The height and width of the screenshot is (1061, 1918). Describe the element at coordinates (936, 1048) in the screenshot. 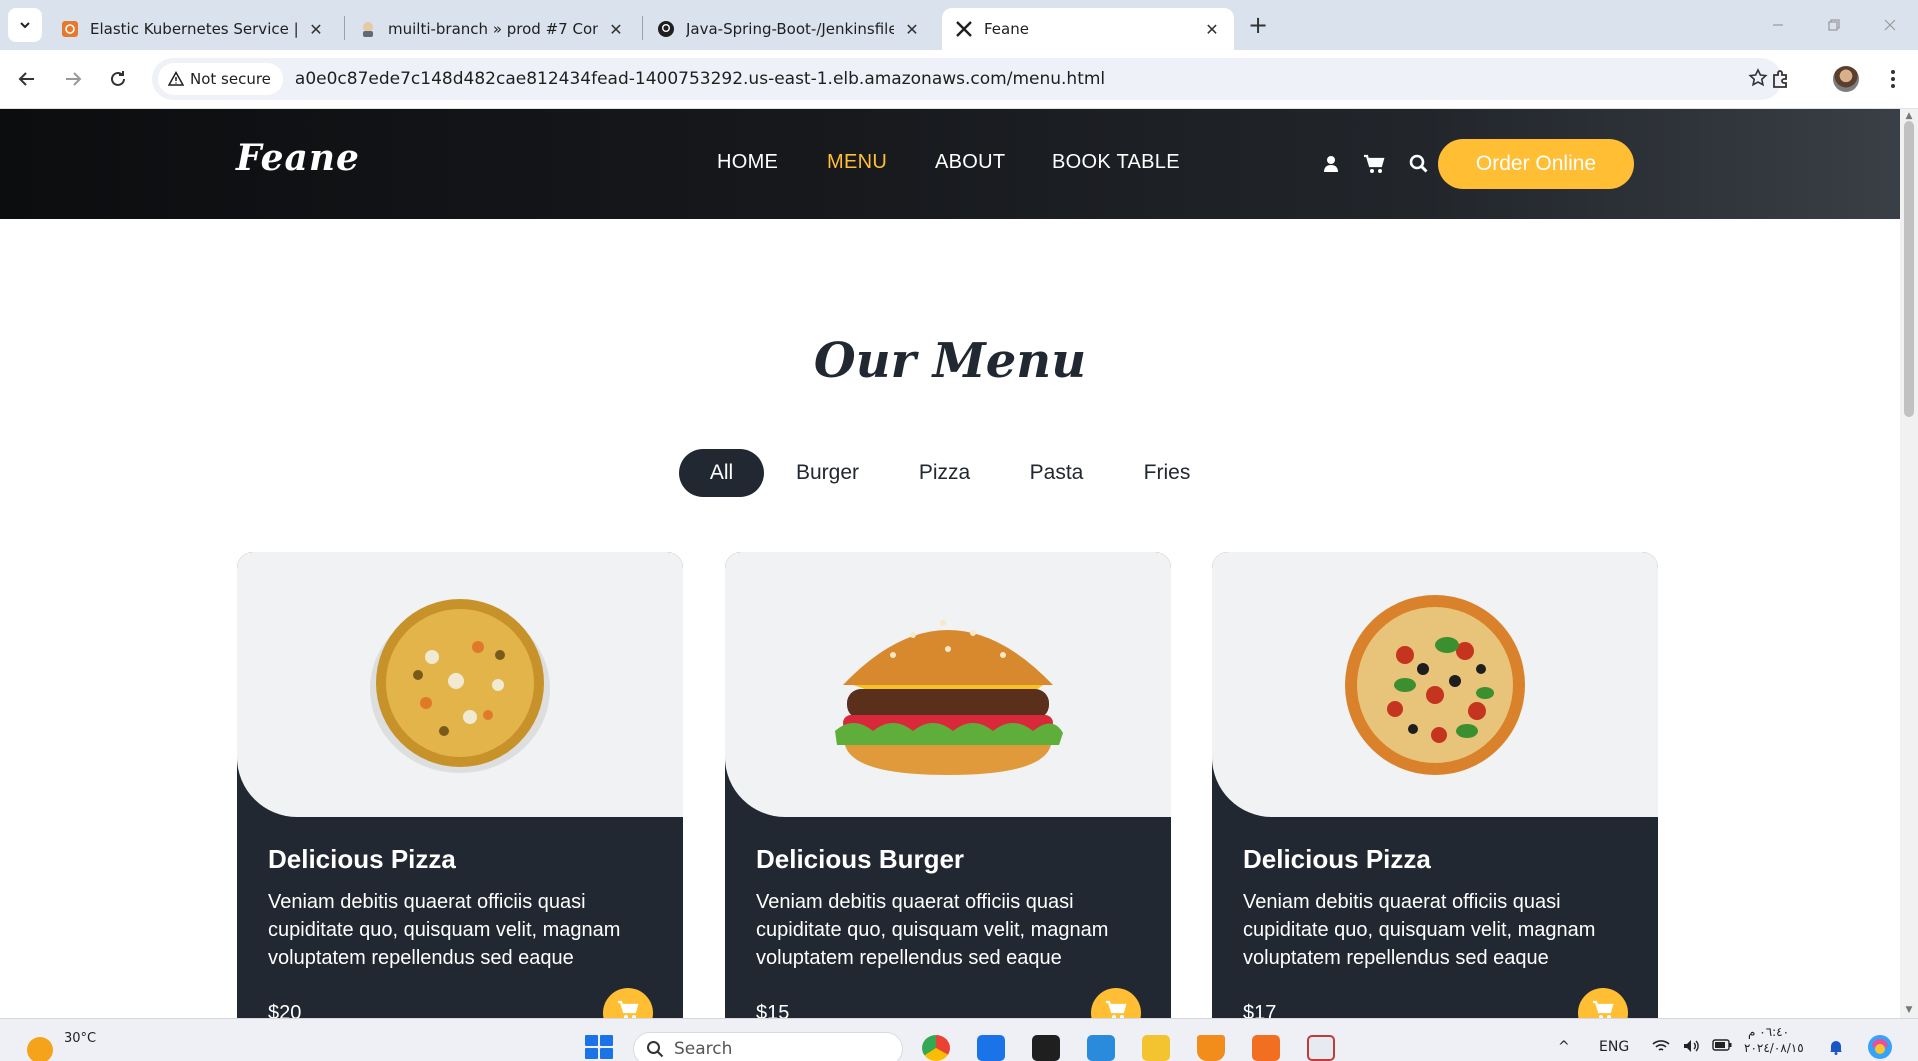

I see `chrome-app-icon` at that location.